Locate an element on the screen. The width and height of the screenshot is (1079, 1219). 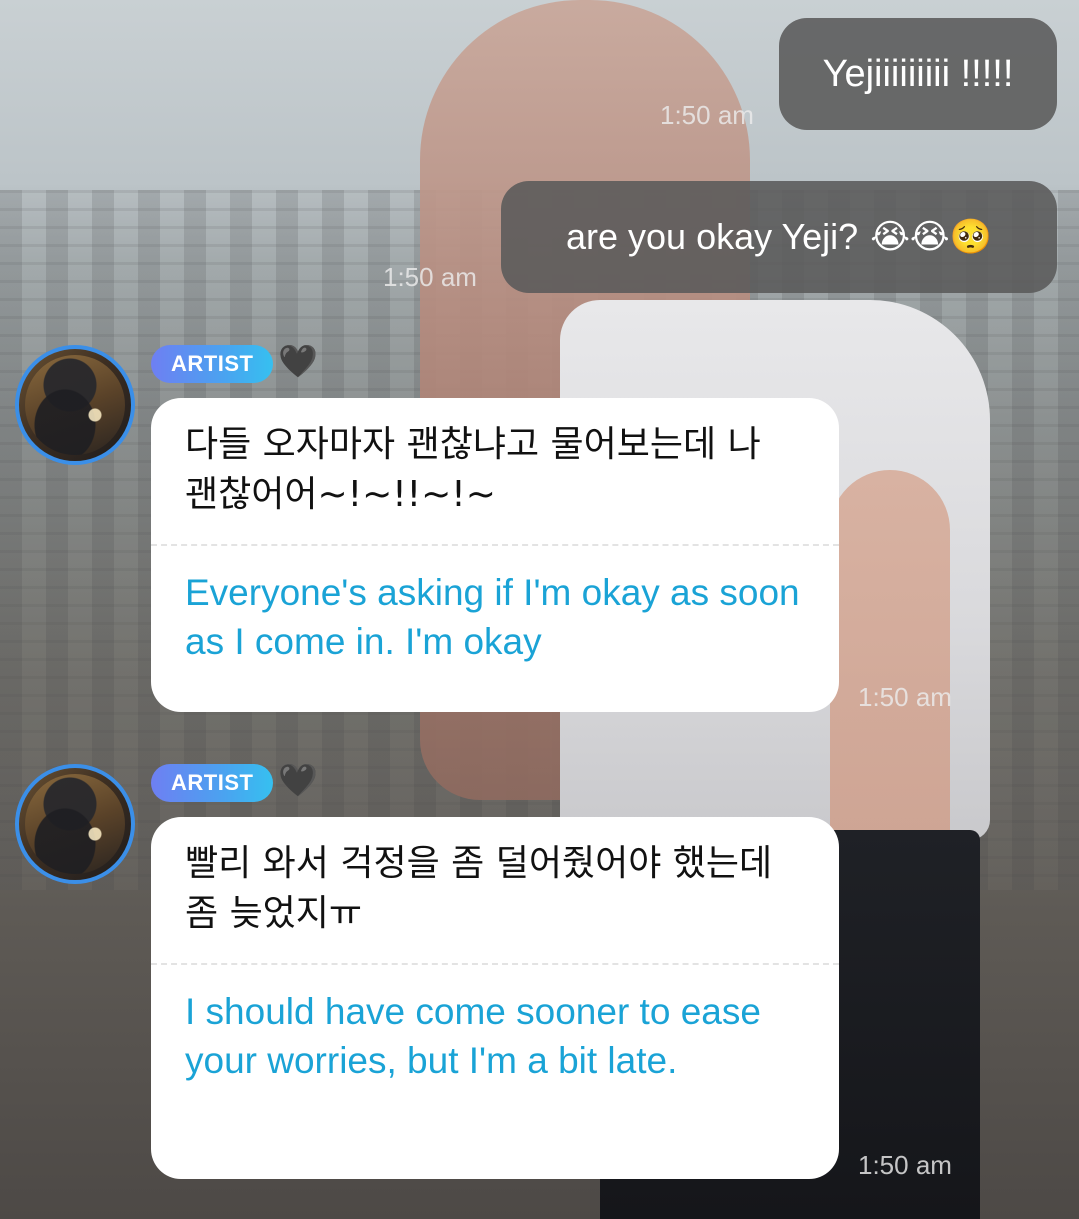
outgoing-message-text: are you okay Yeji? is located at coordinates (712, 236).